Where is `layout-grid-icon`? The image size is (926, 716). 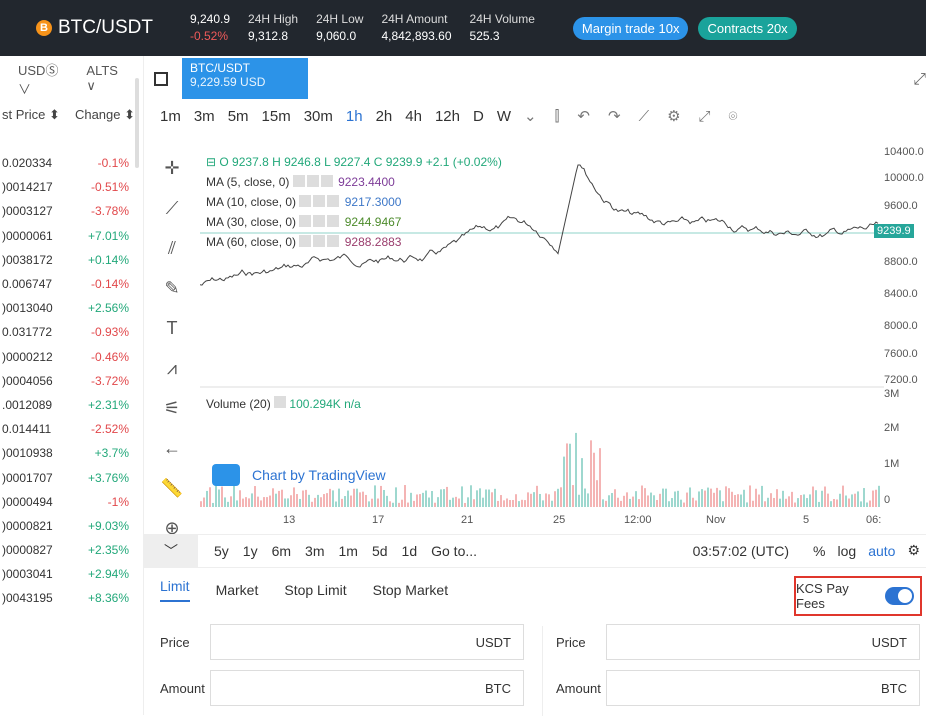 layout-grid-icon is located at coordinates (161, 78).